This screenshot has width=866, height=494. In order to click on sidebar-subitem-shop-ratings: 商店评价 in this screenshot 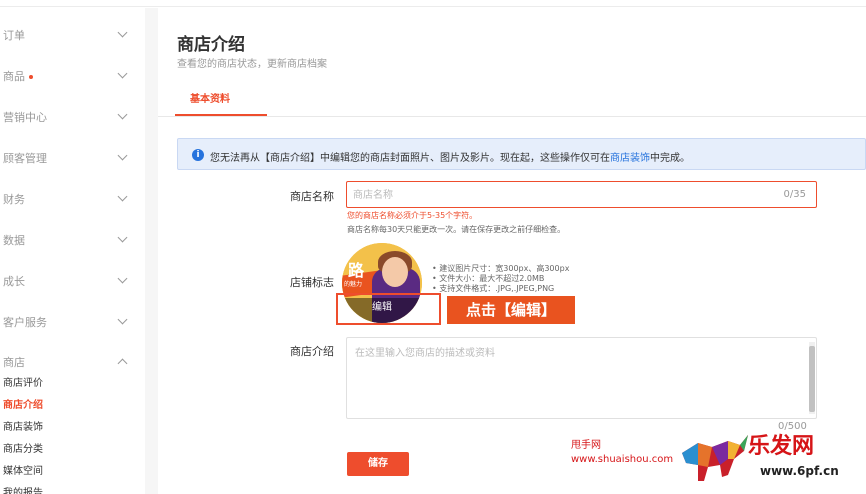, I will do `click(23, 381)`.